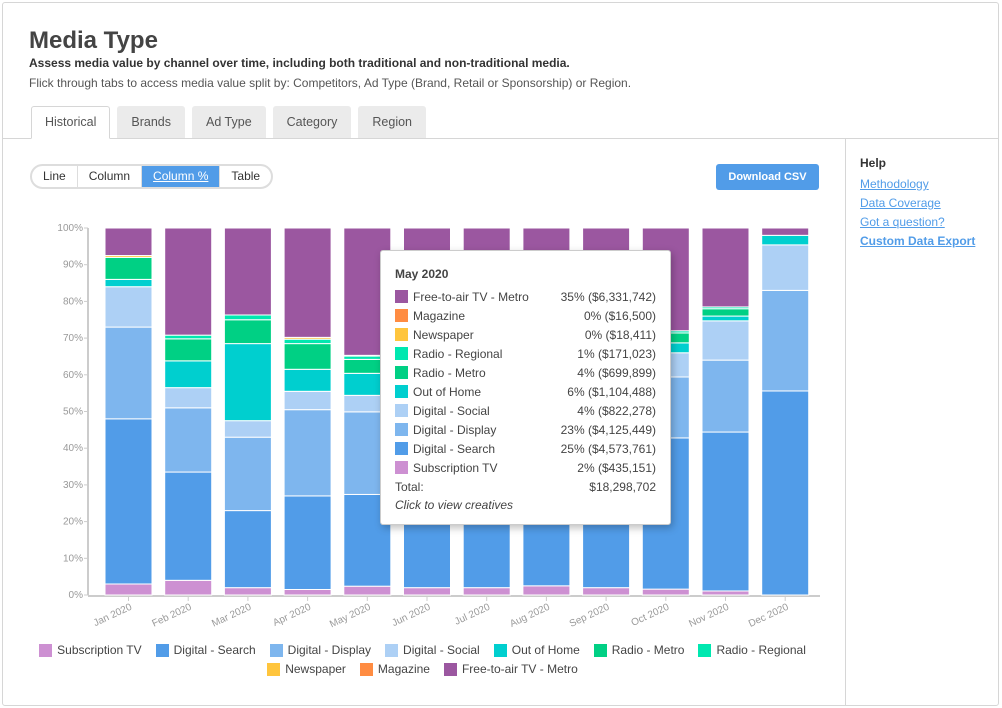 This screenshot has height=708, width=1002. What do you see at coordinates (151, 122) in the screenshot?
I see `tab-brands: Brands` at bounding box center [151, 122].